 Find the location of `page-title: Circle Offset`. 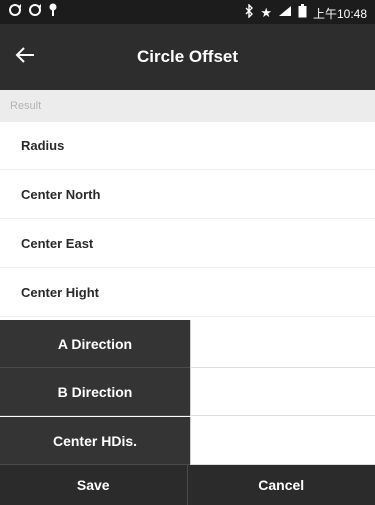

page-title: Circle Offset is located at coordinates (187, 56).